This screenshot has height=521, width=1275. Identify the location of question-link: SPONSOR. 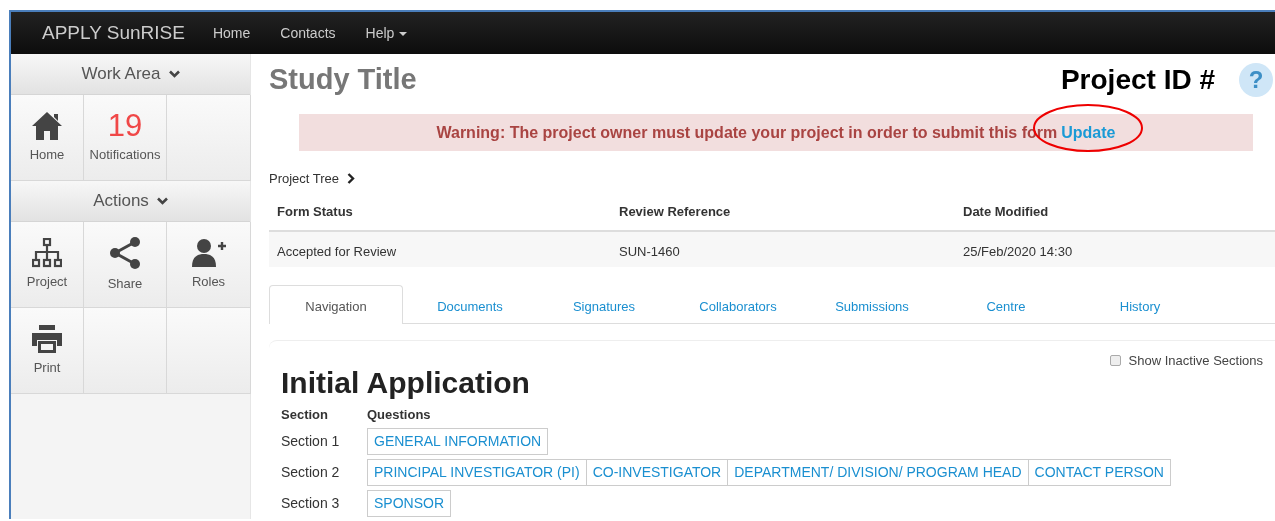
(409, 503).